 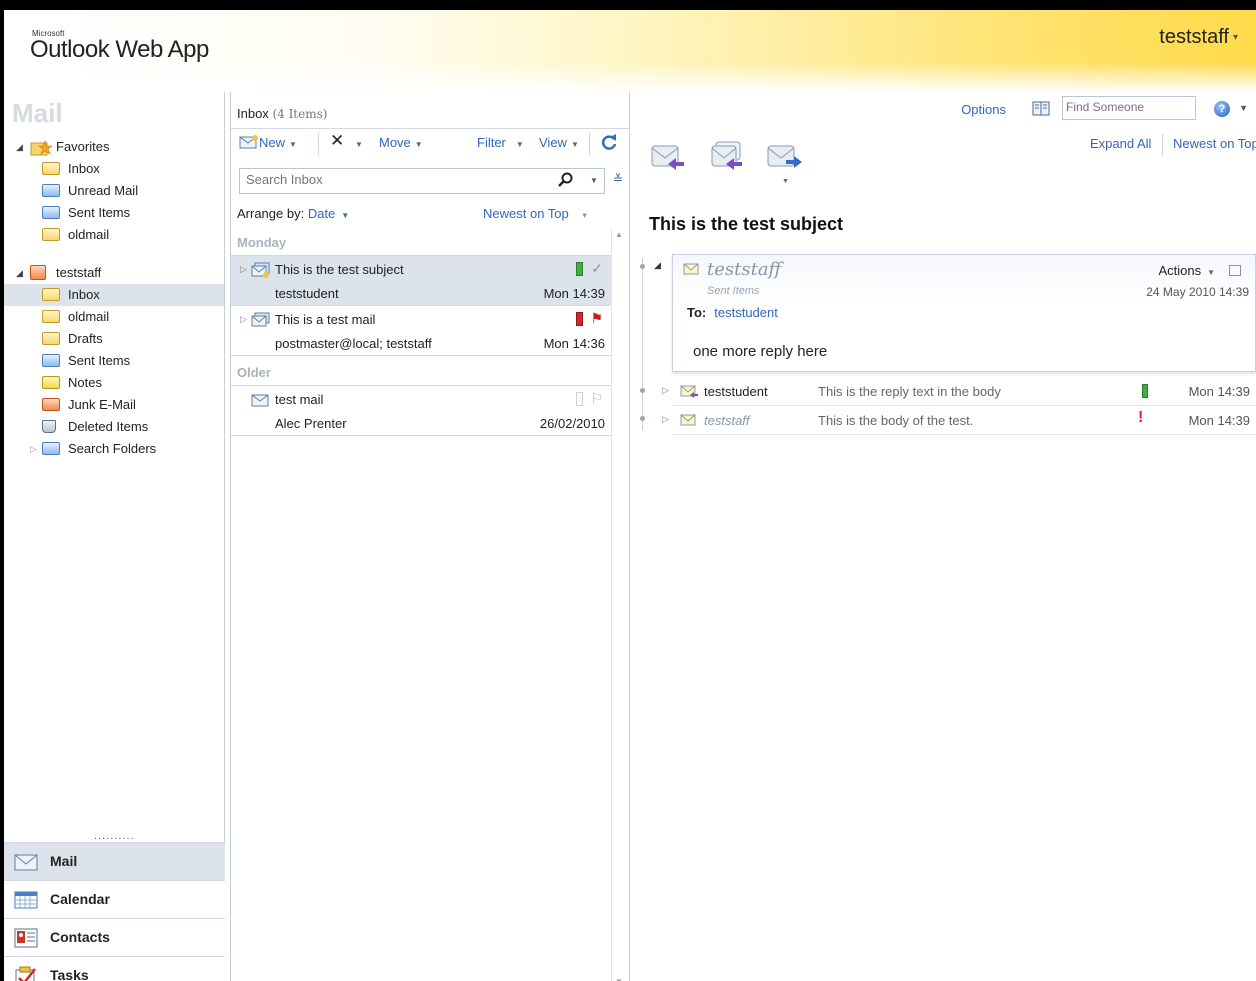 I want to click on actions-menu: Actions ▼, so click(x=1186, y=270).